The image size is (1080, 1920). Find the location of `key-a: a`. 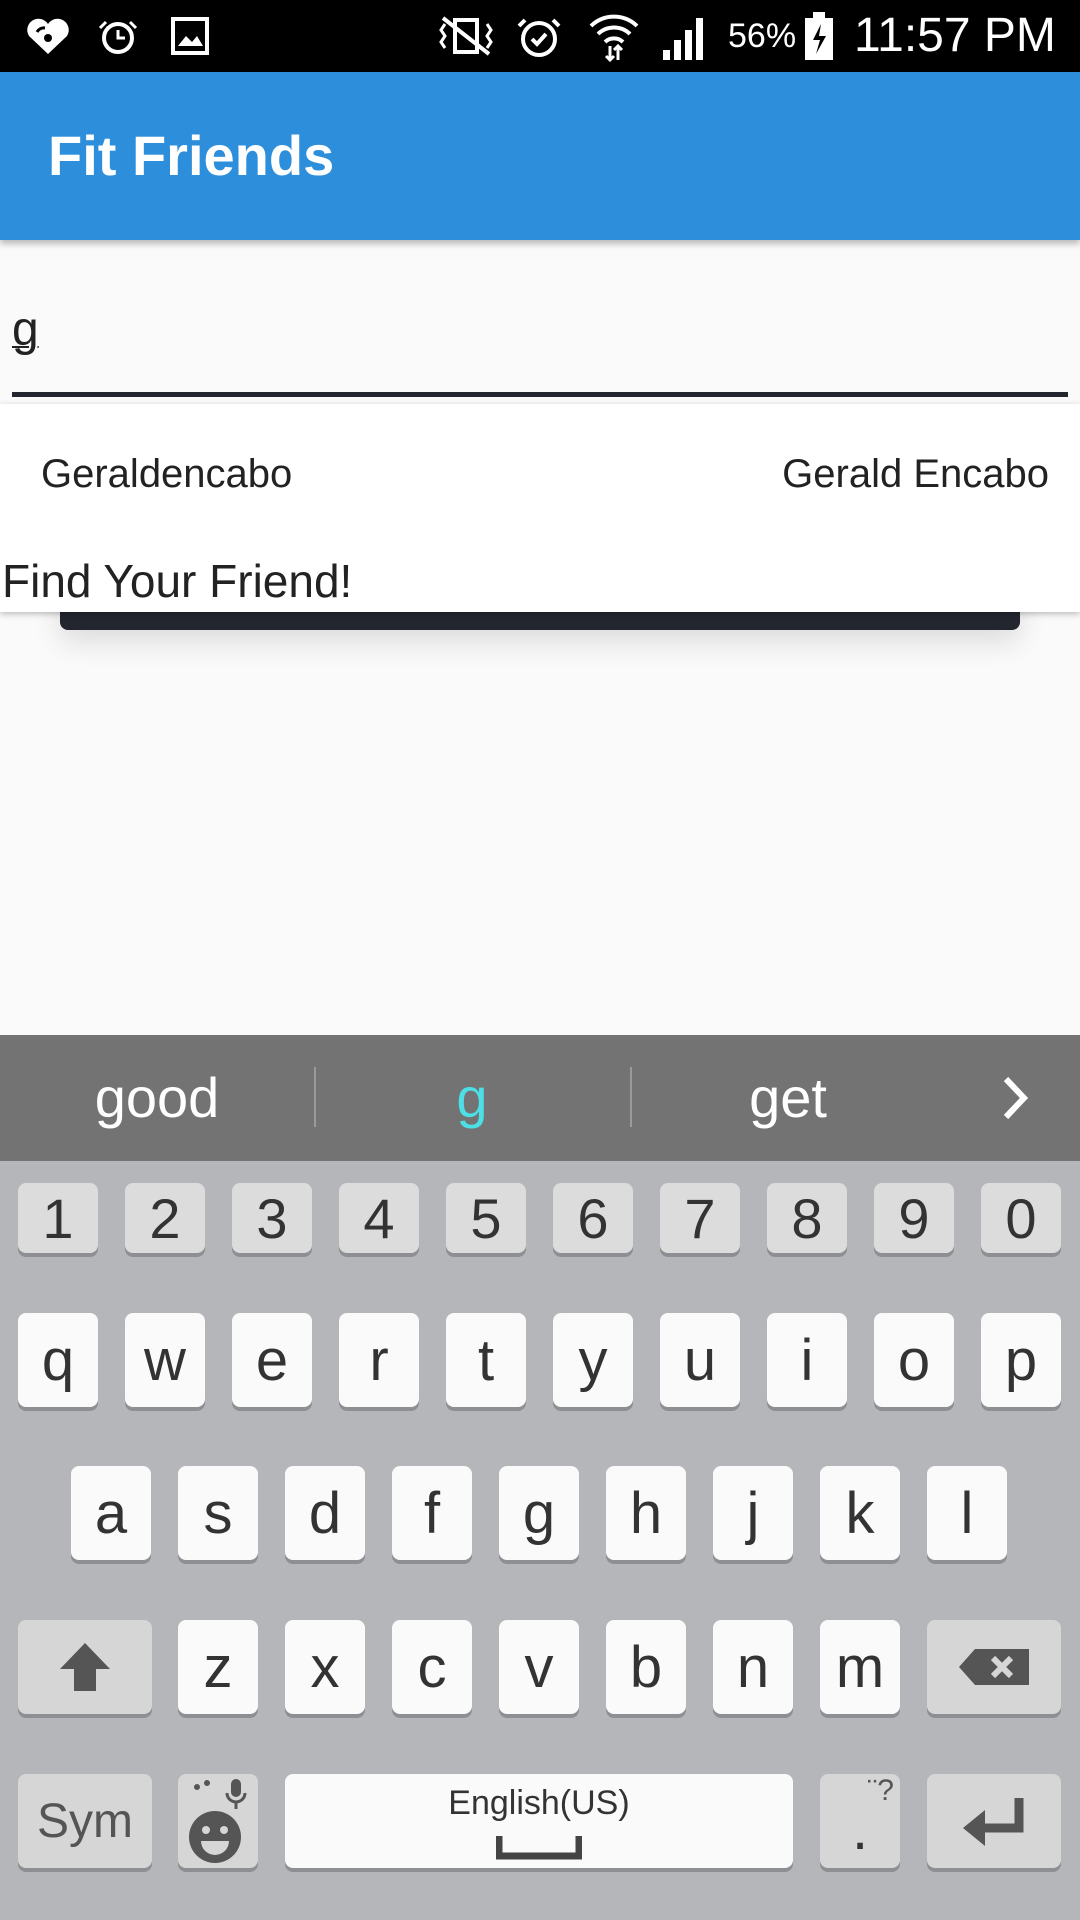

key-a: a is located at coordinates (111, 1513).